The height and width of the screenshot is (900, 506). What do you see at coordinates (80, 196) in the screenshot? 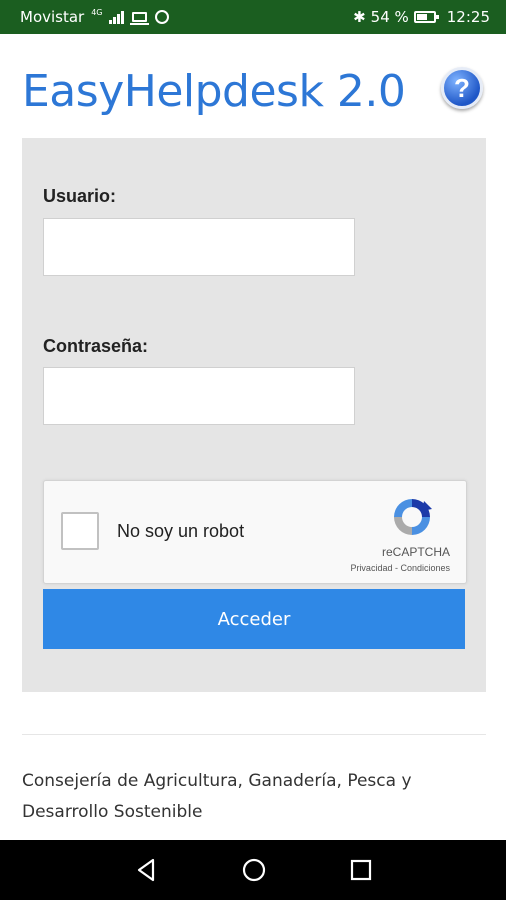
I see `username-label: Usuario:` at bounding box center [80, 196].